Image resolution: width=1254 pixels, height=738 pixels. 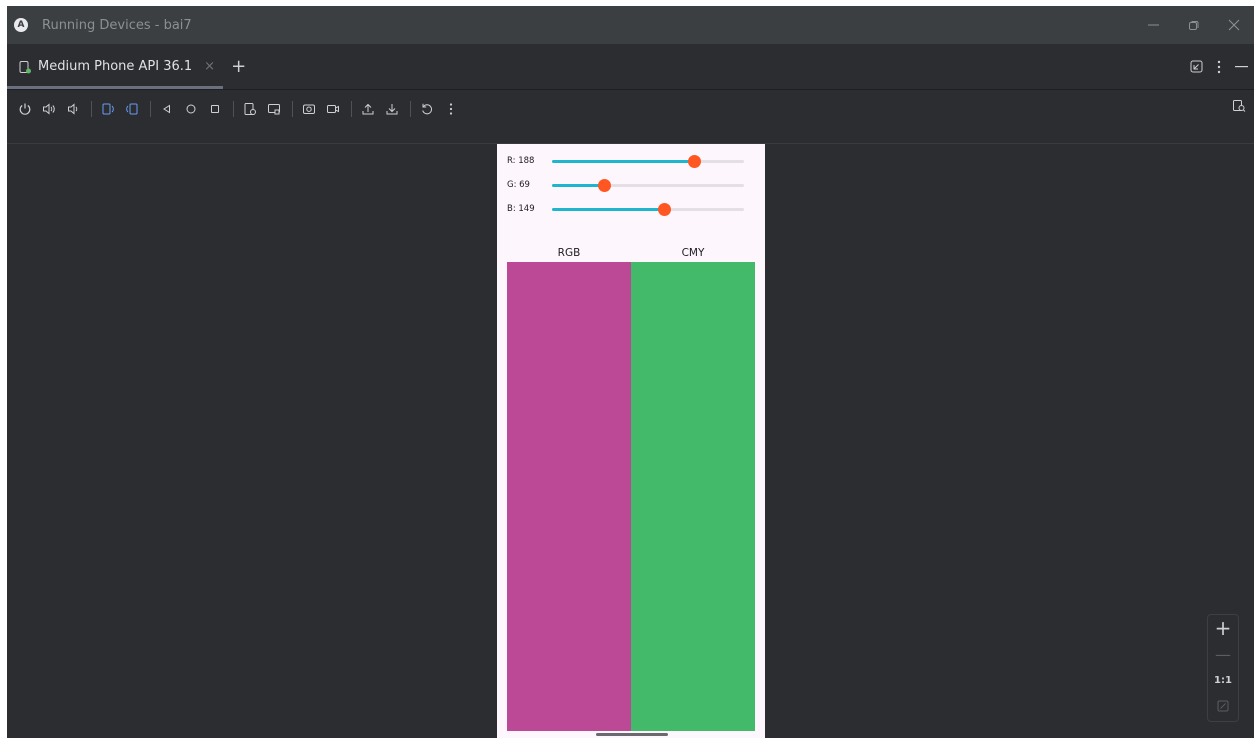 I want to click on window-controls, so click(x=1194, y=25).